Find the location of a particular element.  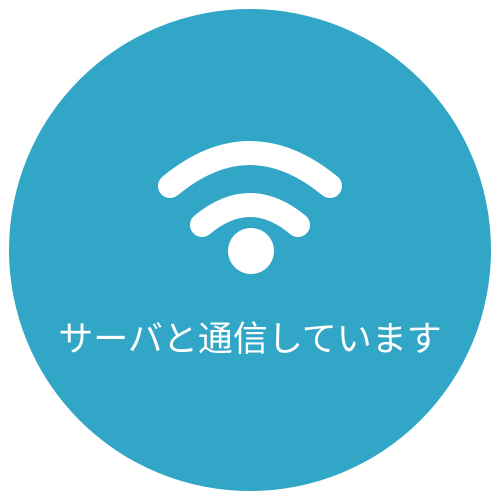

wifi-dot is located at coordinates (251, 251).